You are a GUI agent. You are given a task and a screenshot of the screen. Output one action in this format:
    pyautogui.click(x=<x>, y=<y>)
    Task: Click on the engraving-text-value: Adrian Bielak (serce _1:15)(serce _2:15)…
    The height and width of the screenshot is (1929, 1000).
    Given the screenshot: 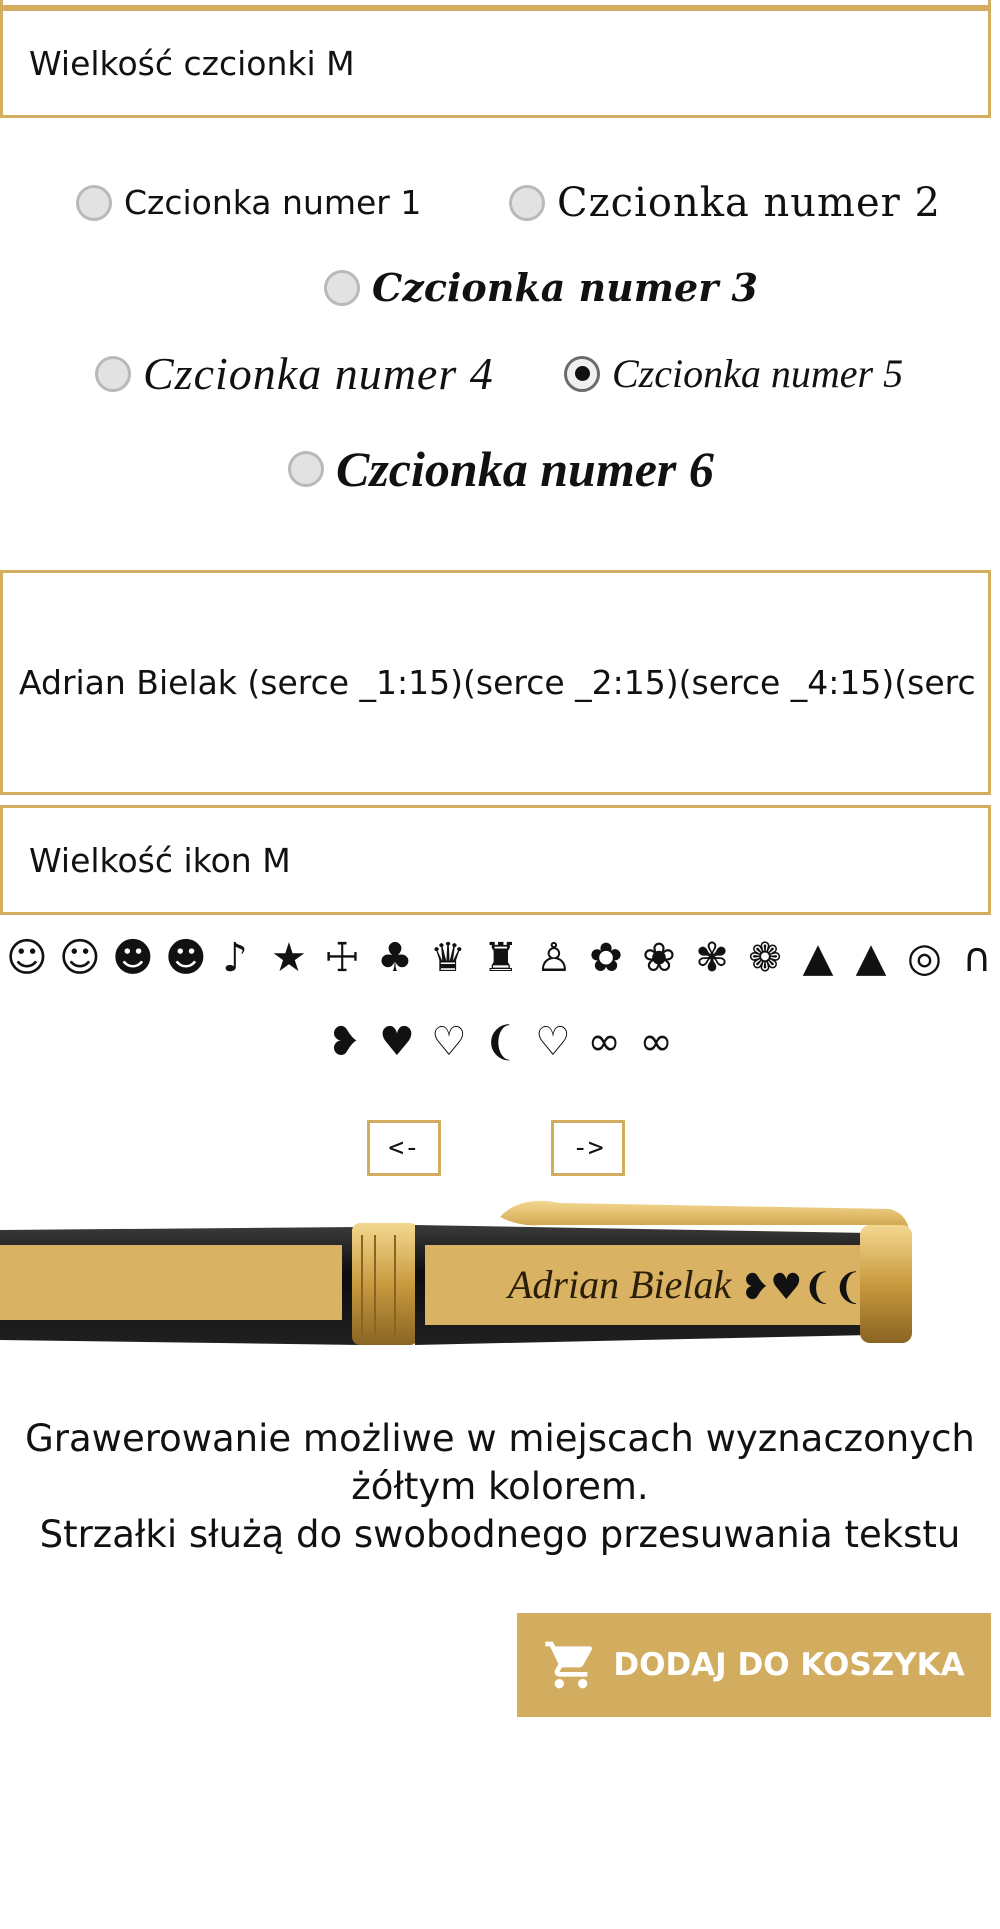 What is the action you would take?
    pyautogui.click(x=497, y=682)
    